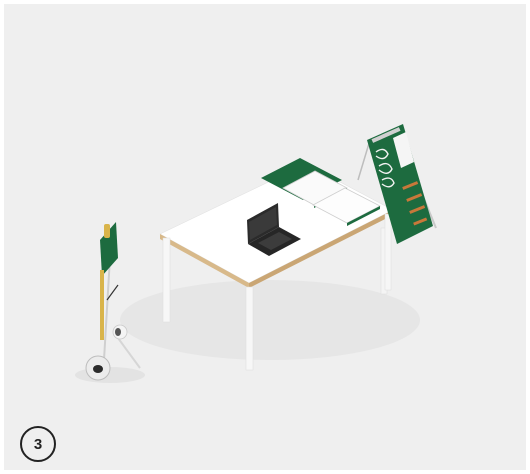 Image resolution: width=530 pixels, height=474 pixels. What do you see at coordinates (166, 280) in the screenshot?
I see `table-leg-front-left` at bounding box center [166, 280].